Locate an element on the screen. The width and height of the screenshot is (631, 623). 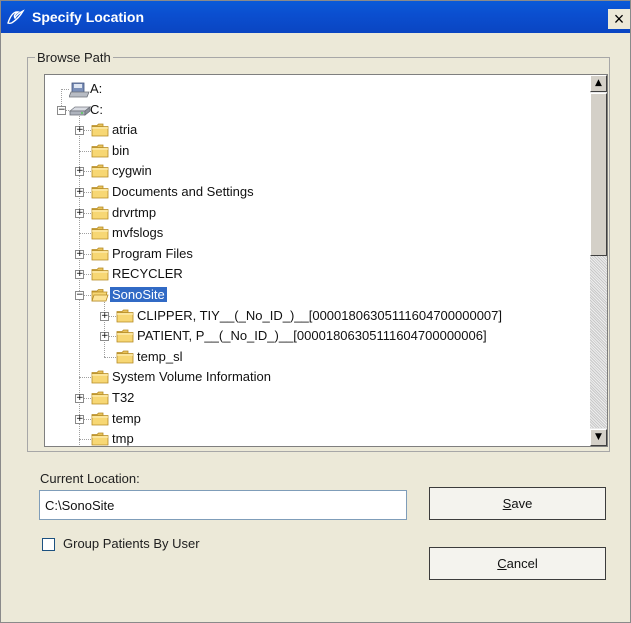
title-bar: Specify Location × is located at coordinates (315, 17).